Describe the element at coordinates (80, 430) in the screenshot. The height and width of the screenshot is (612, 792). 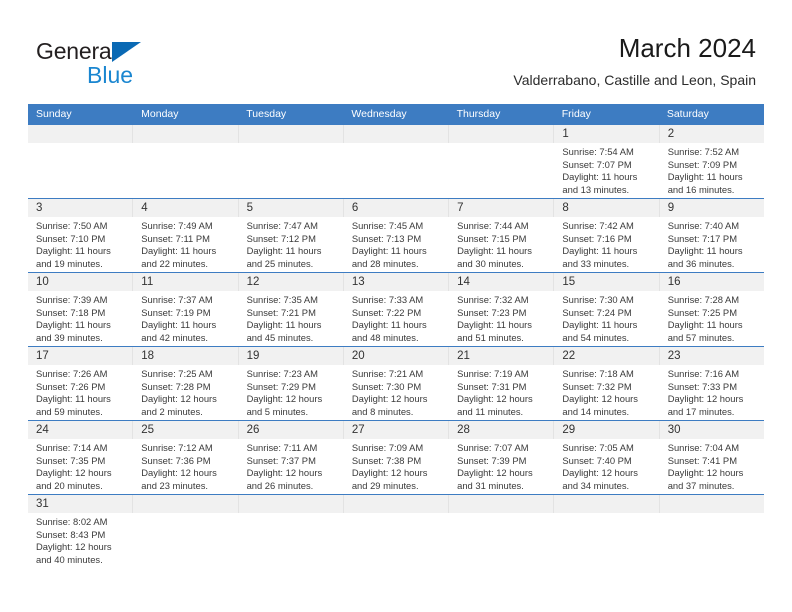
I see `day-number: 24` at that location.